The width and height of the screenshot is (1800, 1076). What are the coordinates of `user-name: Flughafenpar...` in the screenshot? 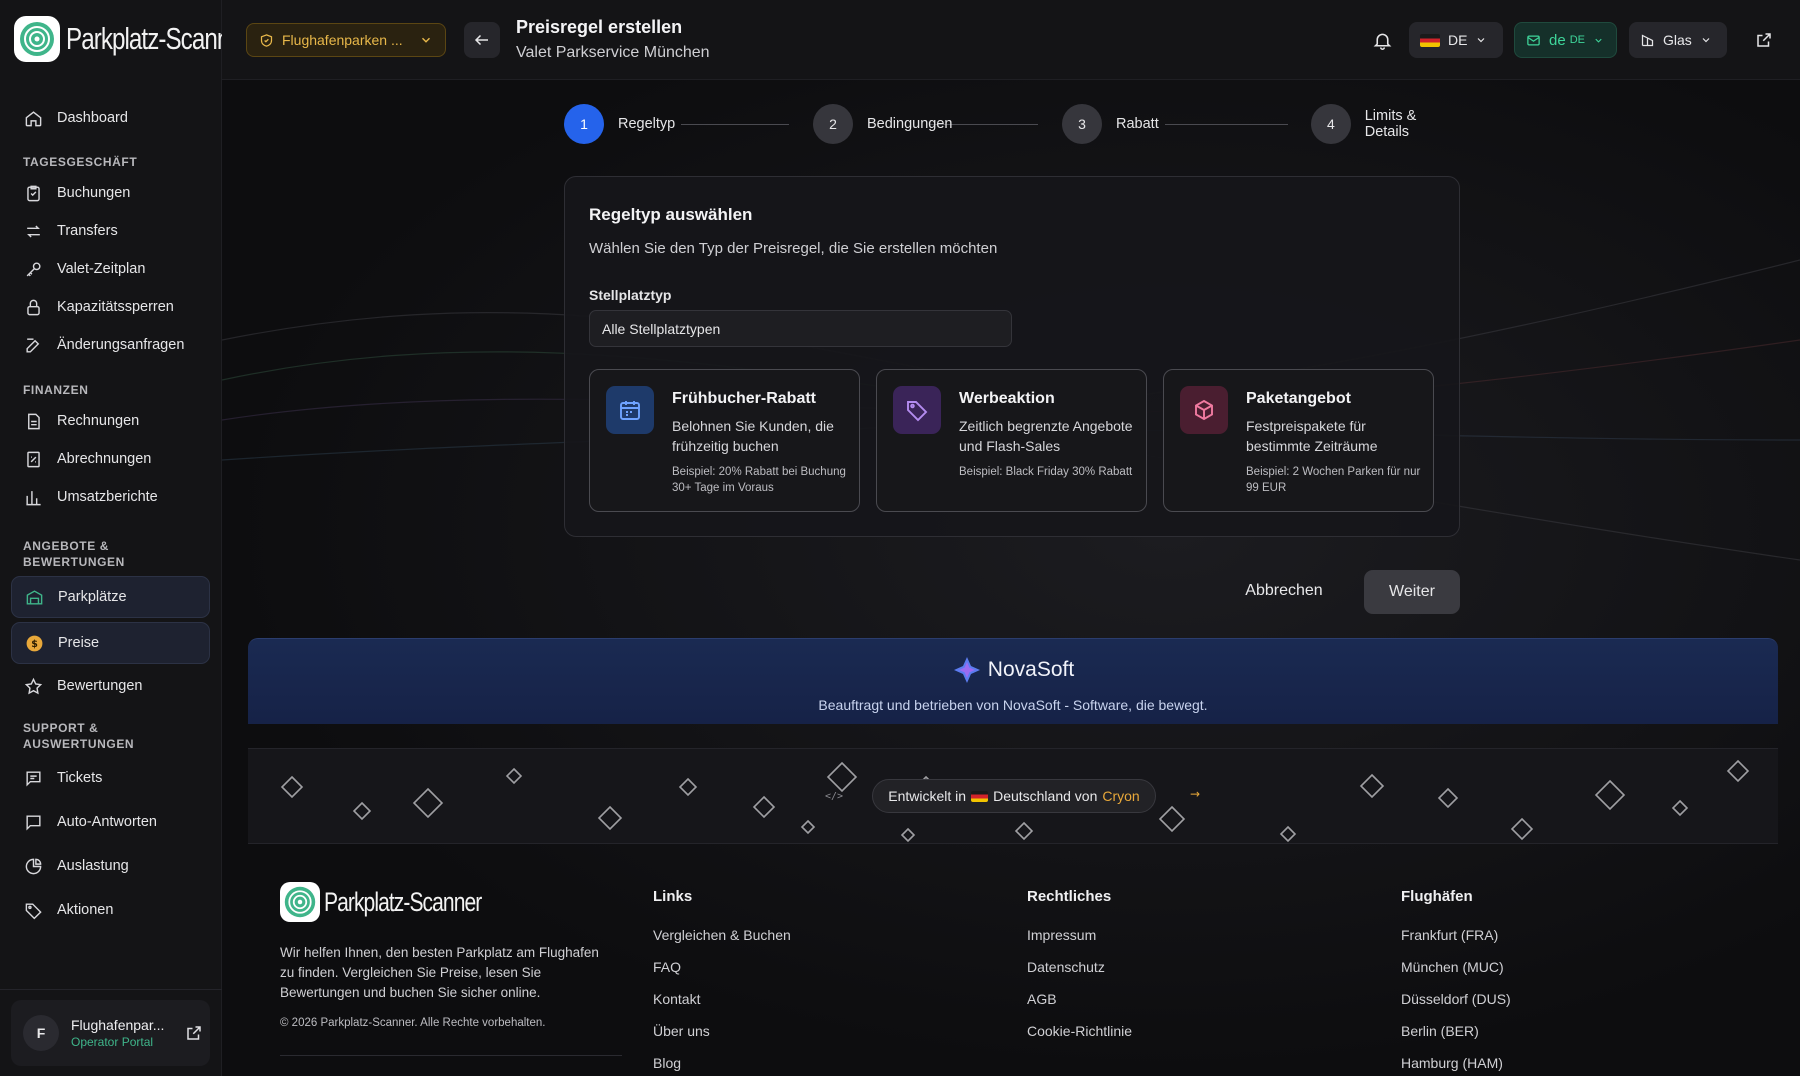 It's located at (118, 1025).